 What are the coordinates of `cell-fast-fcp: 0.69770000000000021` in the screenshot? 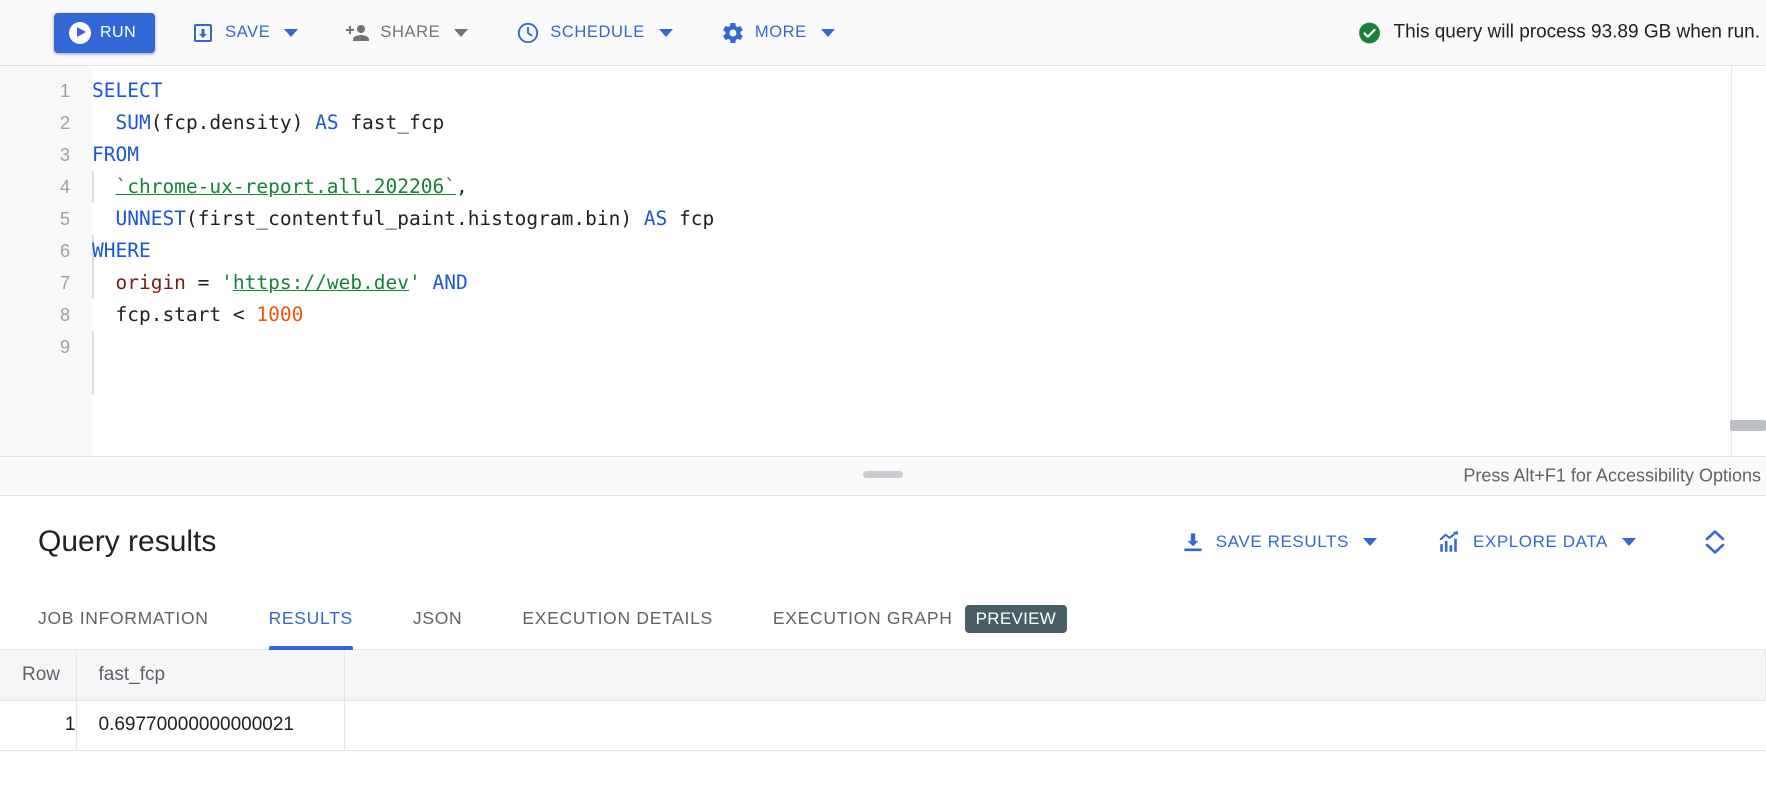 It's located at (210, 725).